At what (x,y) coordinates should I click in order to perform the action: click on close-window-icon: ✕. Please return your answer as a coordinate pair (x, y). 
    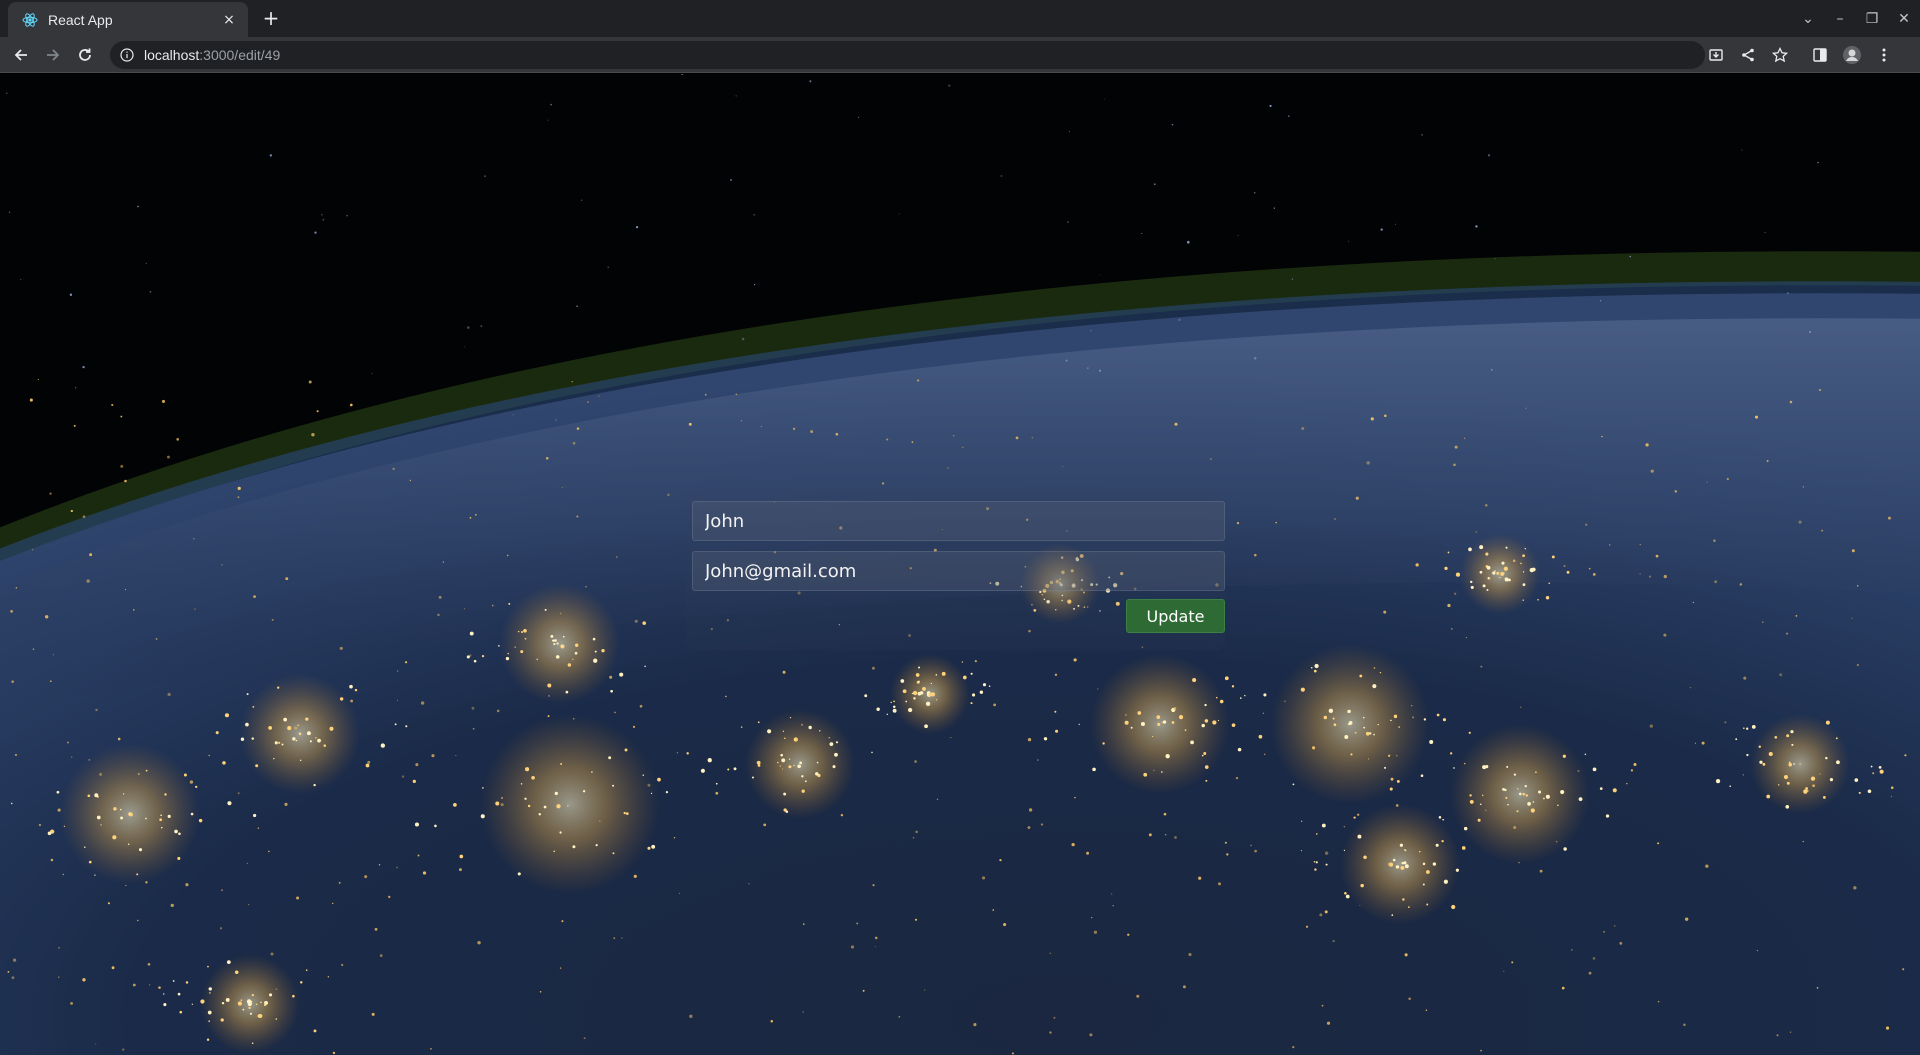
    Looking at the image, I should click on (1904, 19).